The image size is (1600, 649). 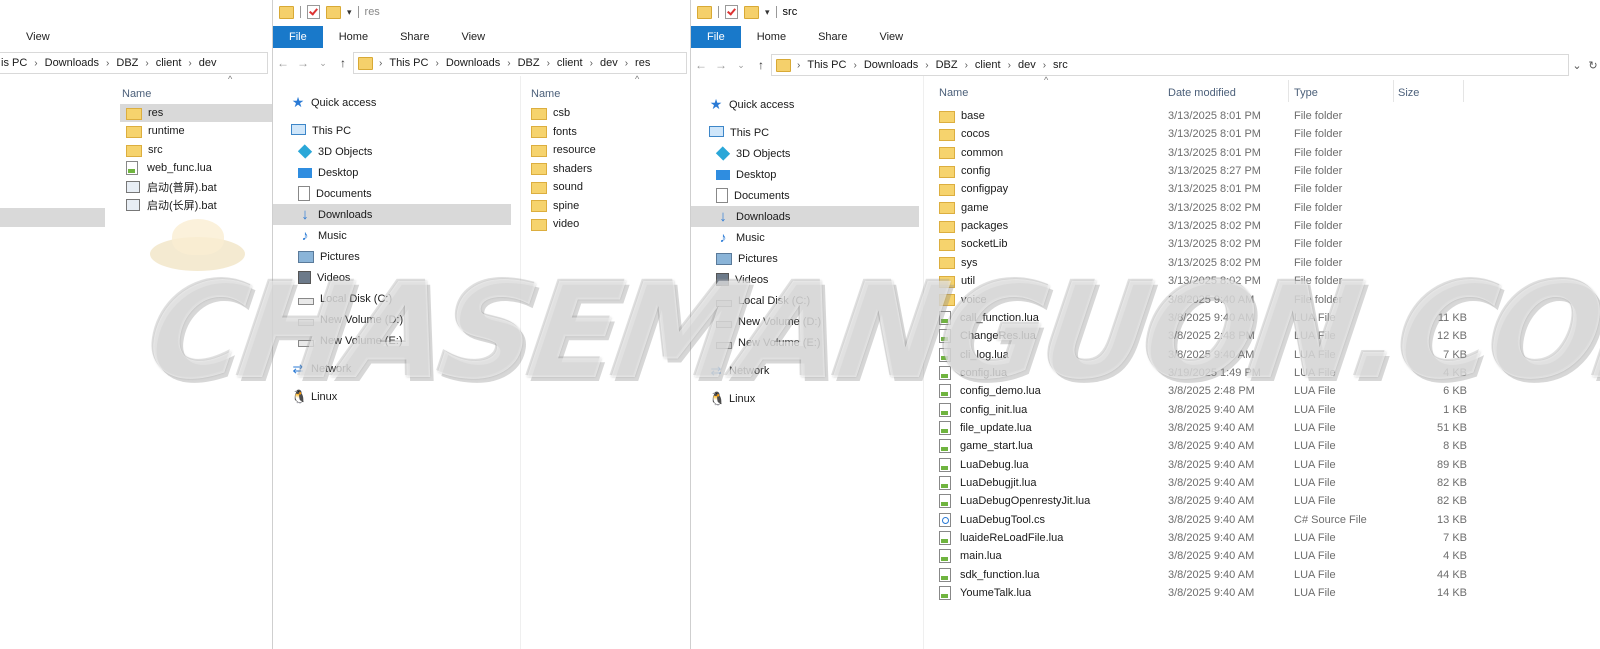 What do you see at coordinates (1592, 65) in the screenshot?
I see `refresh-icon: ↻` at bounding box center [1592, 65].